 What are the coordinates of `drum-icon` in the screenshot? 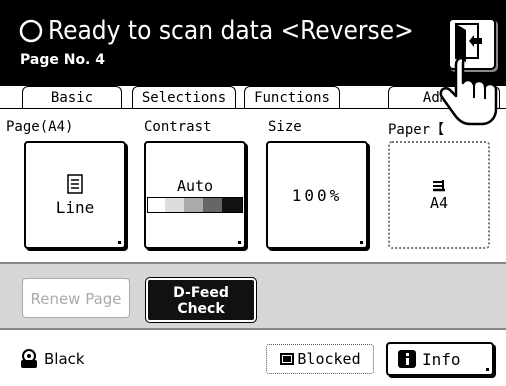 It's located at (29, 358).